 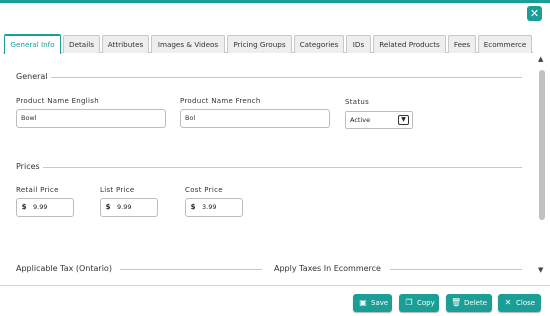 What do you see at coordinates (286, 77) in the screenshot?
I see `general-section-divider` at bounding box center [286, 77].